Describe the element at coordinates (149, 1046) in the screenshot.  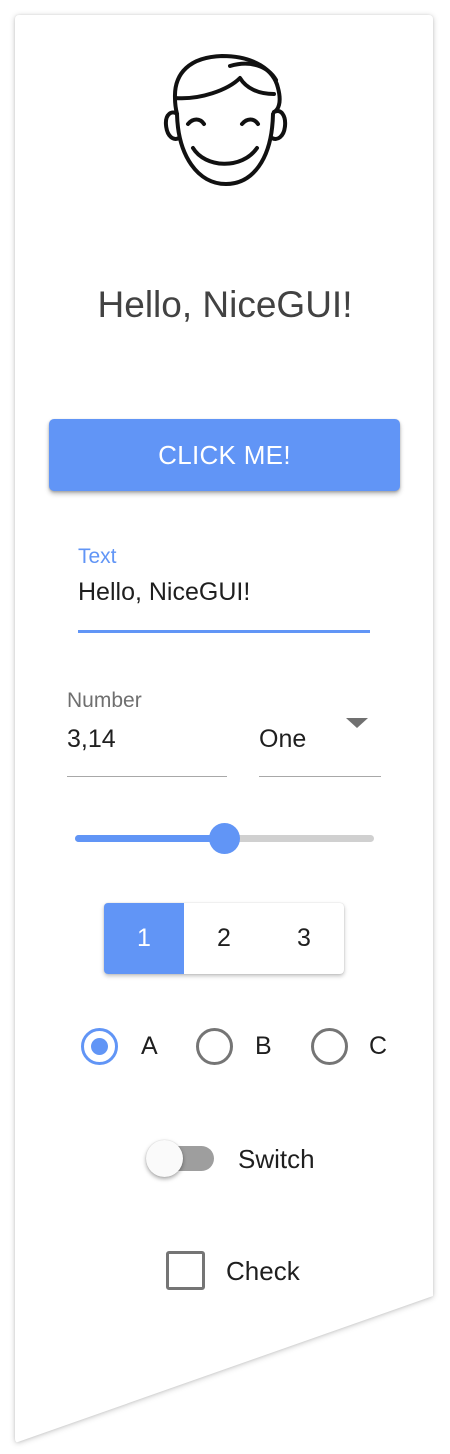
I see `radio-label-a: A` at that location.